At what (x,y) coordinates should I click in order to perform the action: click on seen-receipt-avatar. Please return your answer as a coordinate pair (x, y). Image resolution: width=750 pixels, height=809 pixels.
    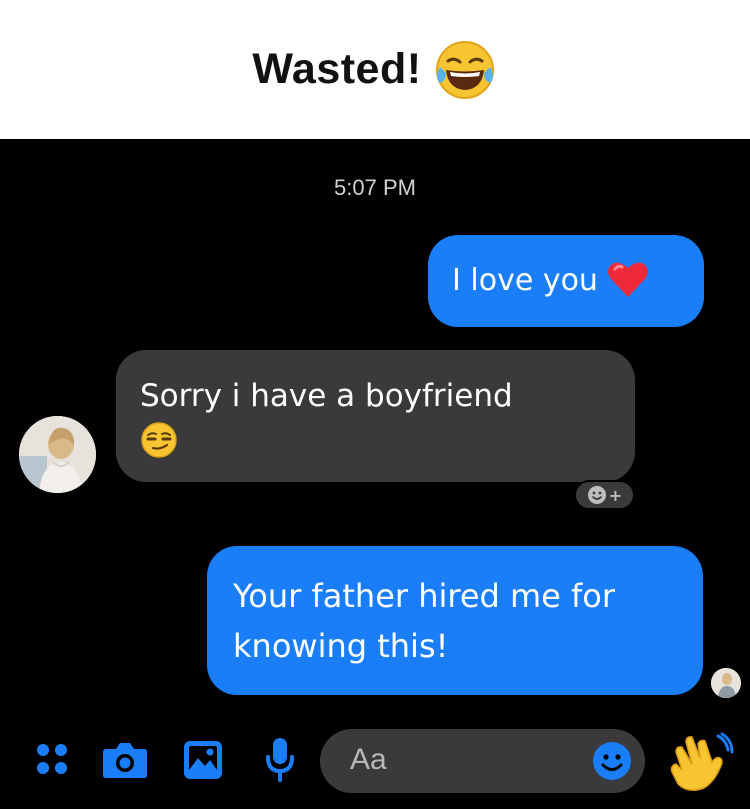
    Looking at the image, I should click on (726, 683).